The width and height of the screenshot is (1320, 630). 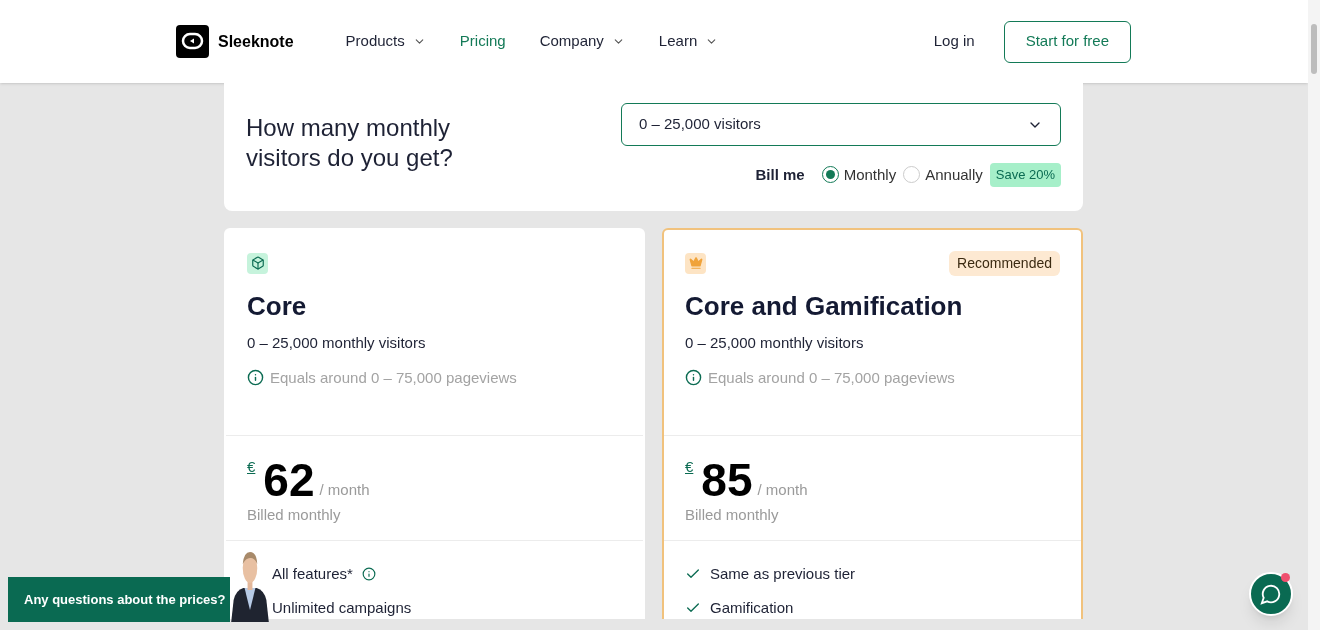 I want to click on save-badge: Save 20%, so click(x=1025, y=175).